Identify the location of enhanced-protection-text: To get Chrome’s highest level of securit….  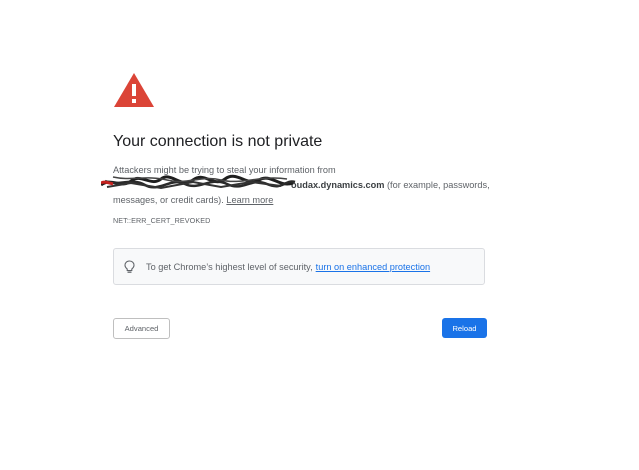
(229, 266).